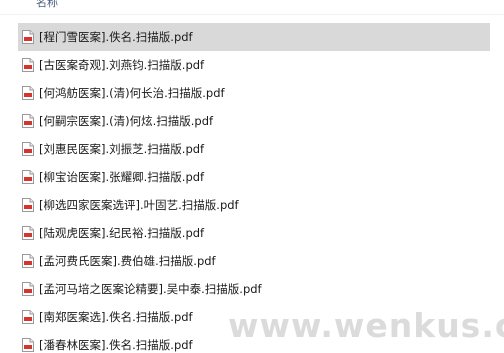  I want to click on file-row: [孟河马培之医案论精要].吴中泰.扫描版.pdf, so click(252, 289).